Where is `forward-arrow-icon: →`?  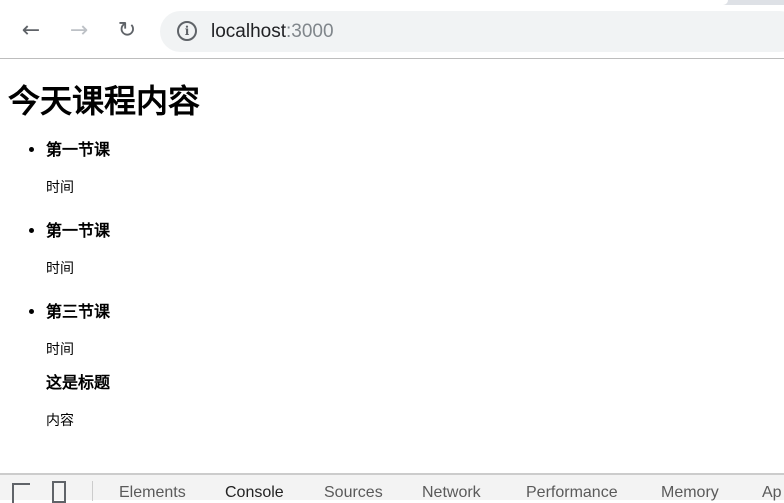
forward-arrow-icon: → is located at coordinates (79, 31).